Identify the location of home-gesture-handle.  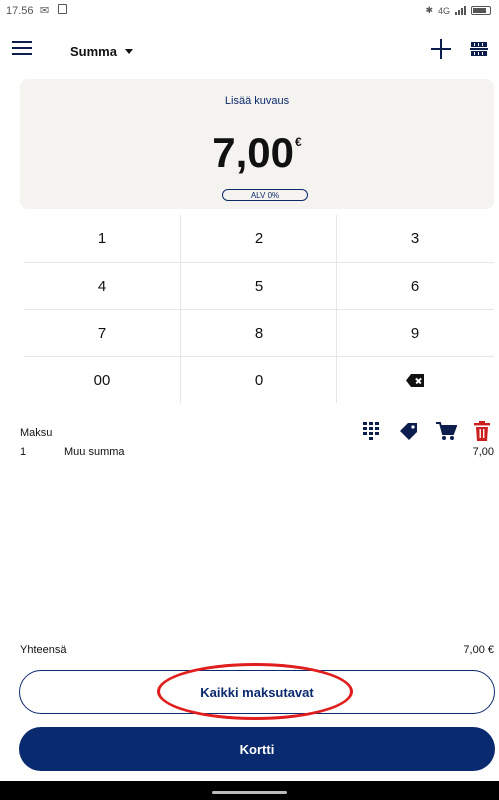
(249, 792).